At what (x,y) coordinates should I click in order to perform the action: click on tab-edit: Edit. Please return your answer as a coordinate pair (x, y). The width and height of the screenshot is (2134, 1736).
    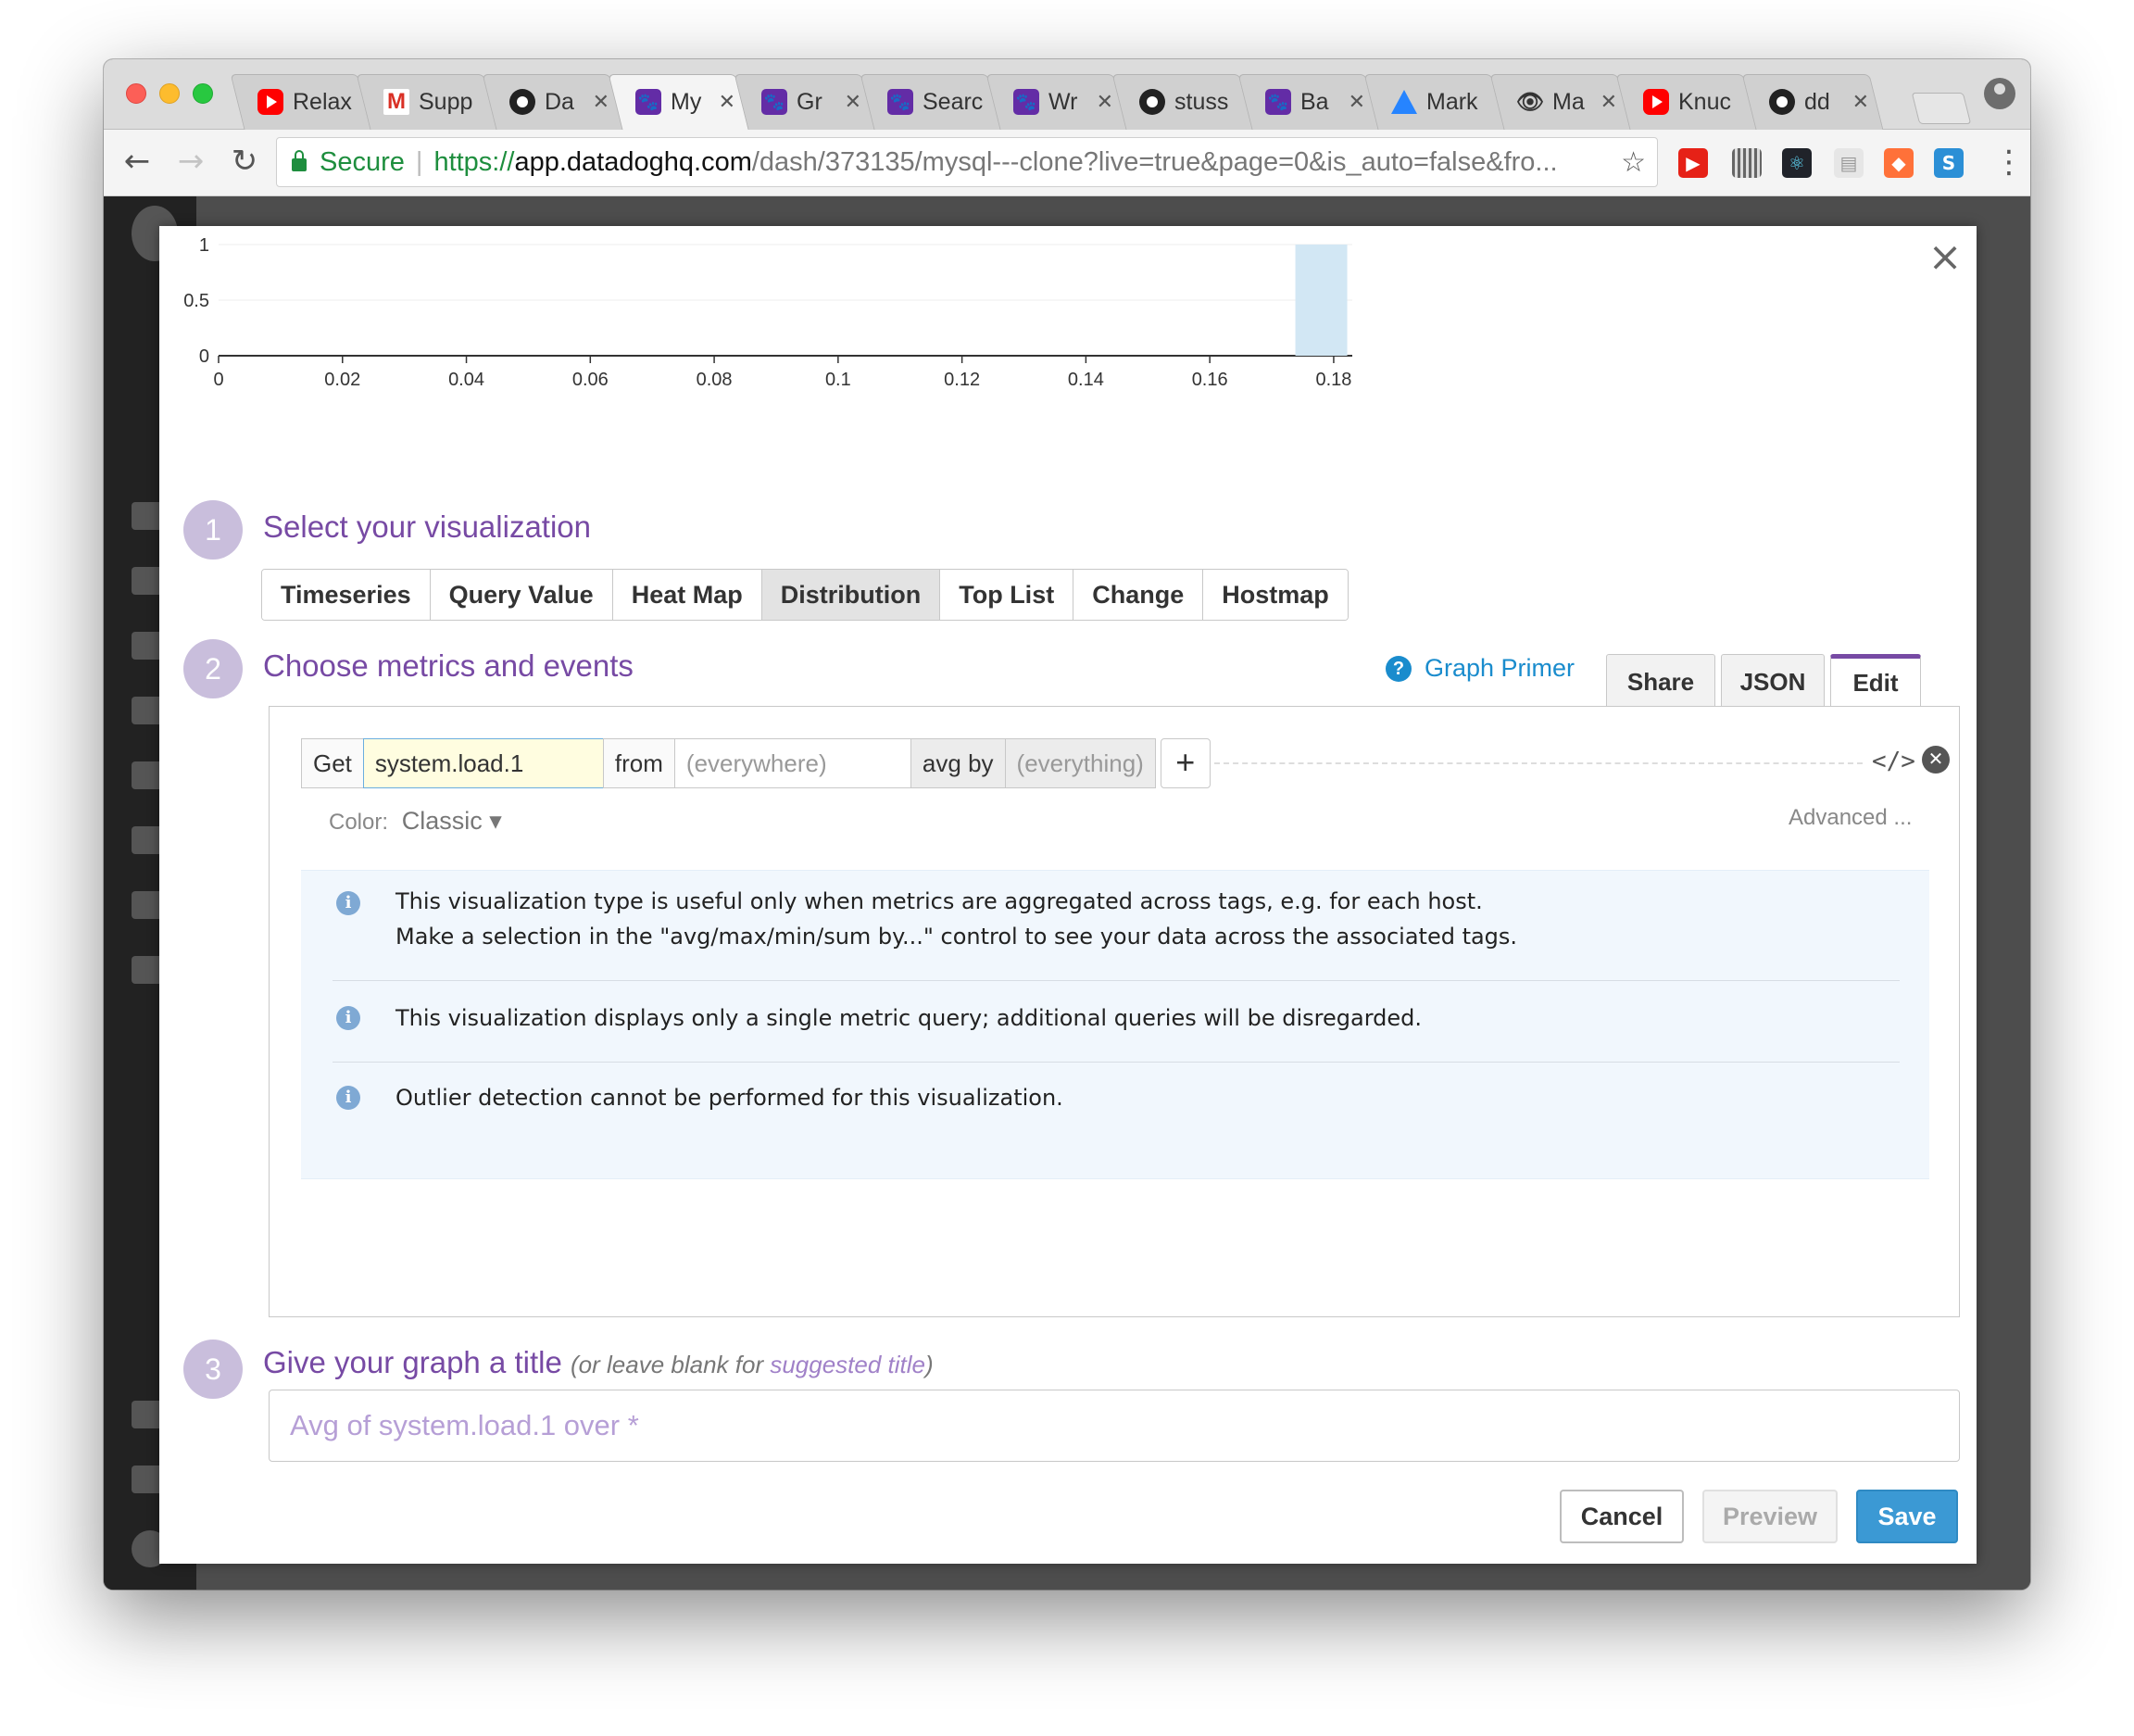
    Looking at the image, I should click on (1875, 682).